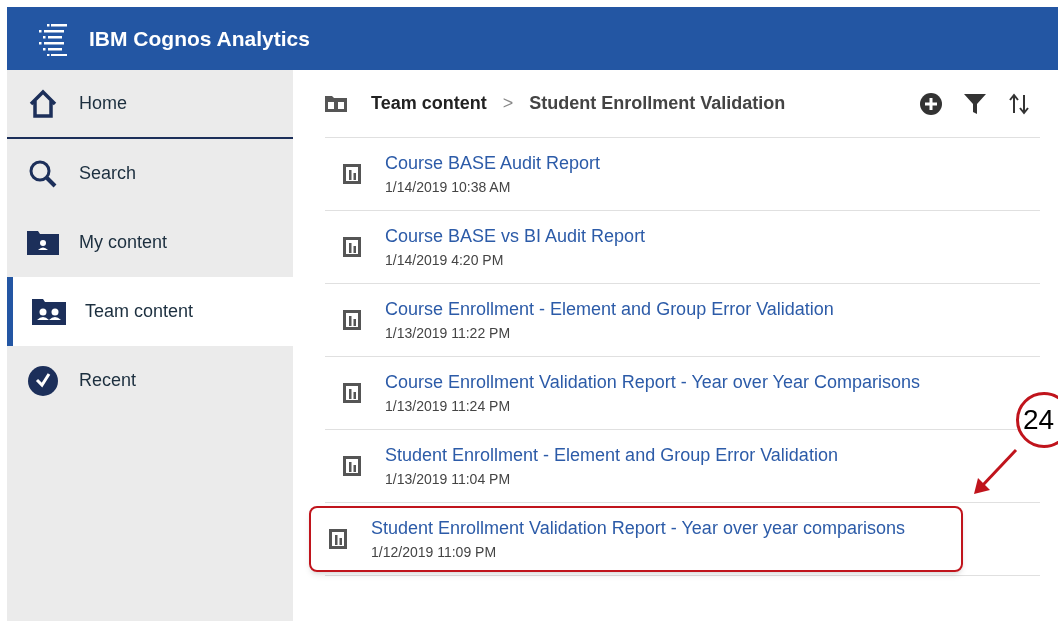  I want to click on folder-person-icon, so click(43, 242).